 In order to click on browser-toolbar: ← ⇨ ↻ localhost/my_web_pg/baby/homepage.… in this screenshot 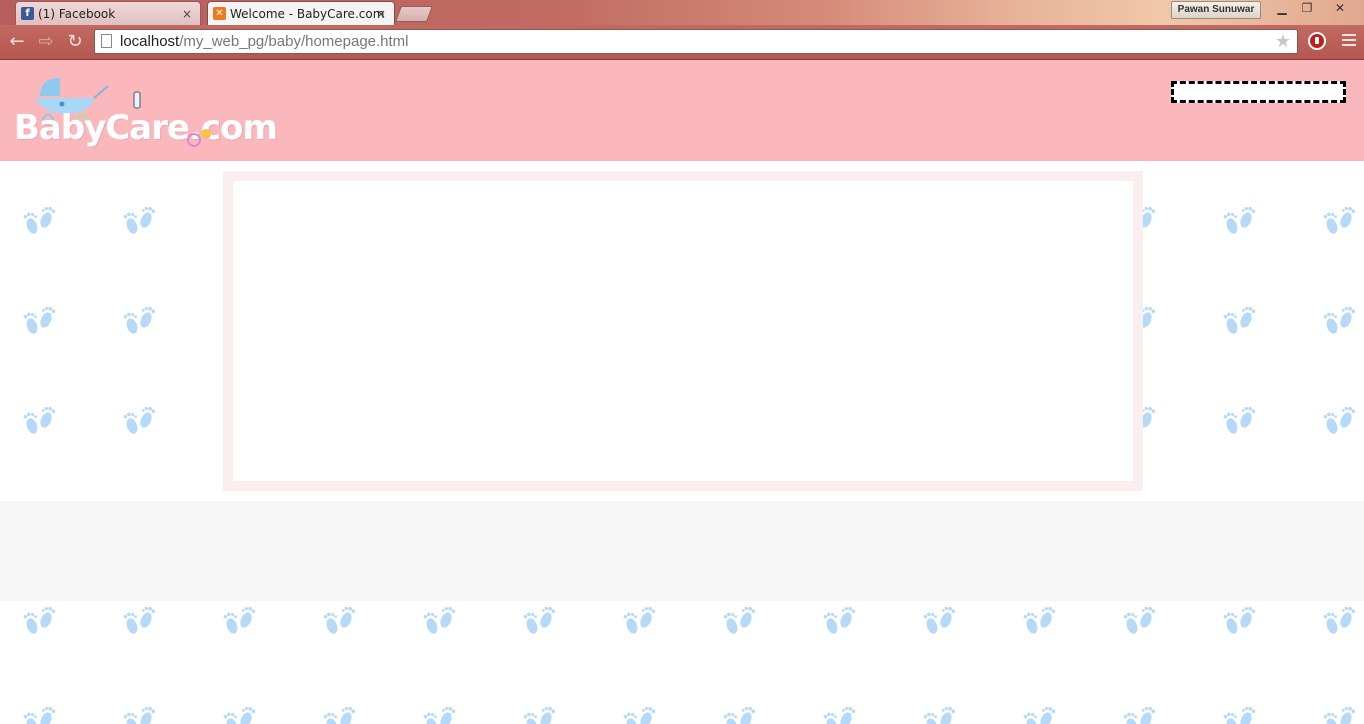, I will do `click(682, 42)`.